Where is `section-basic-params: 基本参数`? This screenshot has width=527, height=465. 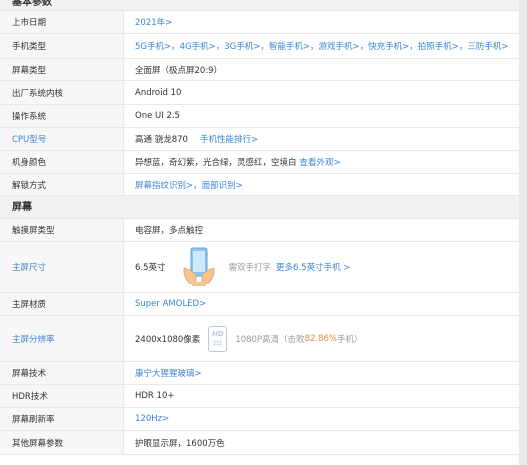 section-basic-params: 基本参数 is located at coordinates (259, 5).